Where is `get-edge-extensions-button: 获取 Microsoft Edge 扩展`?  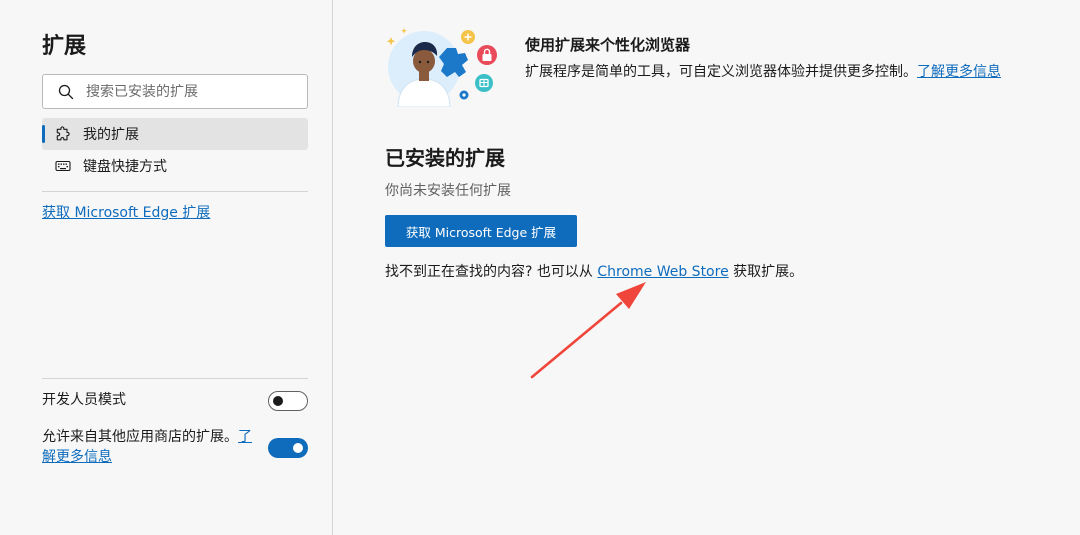 get-edge-extensions-button: 获取 Microsoft Edge 扩展 is located at coordinates (481, 231).